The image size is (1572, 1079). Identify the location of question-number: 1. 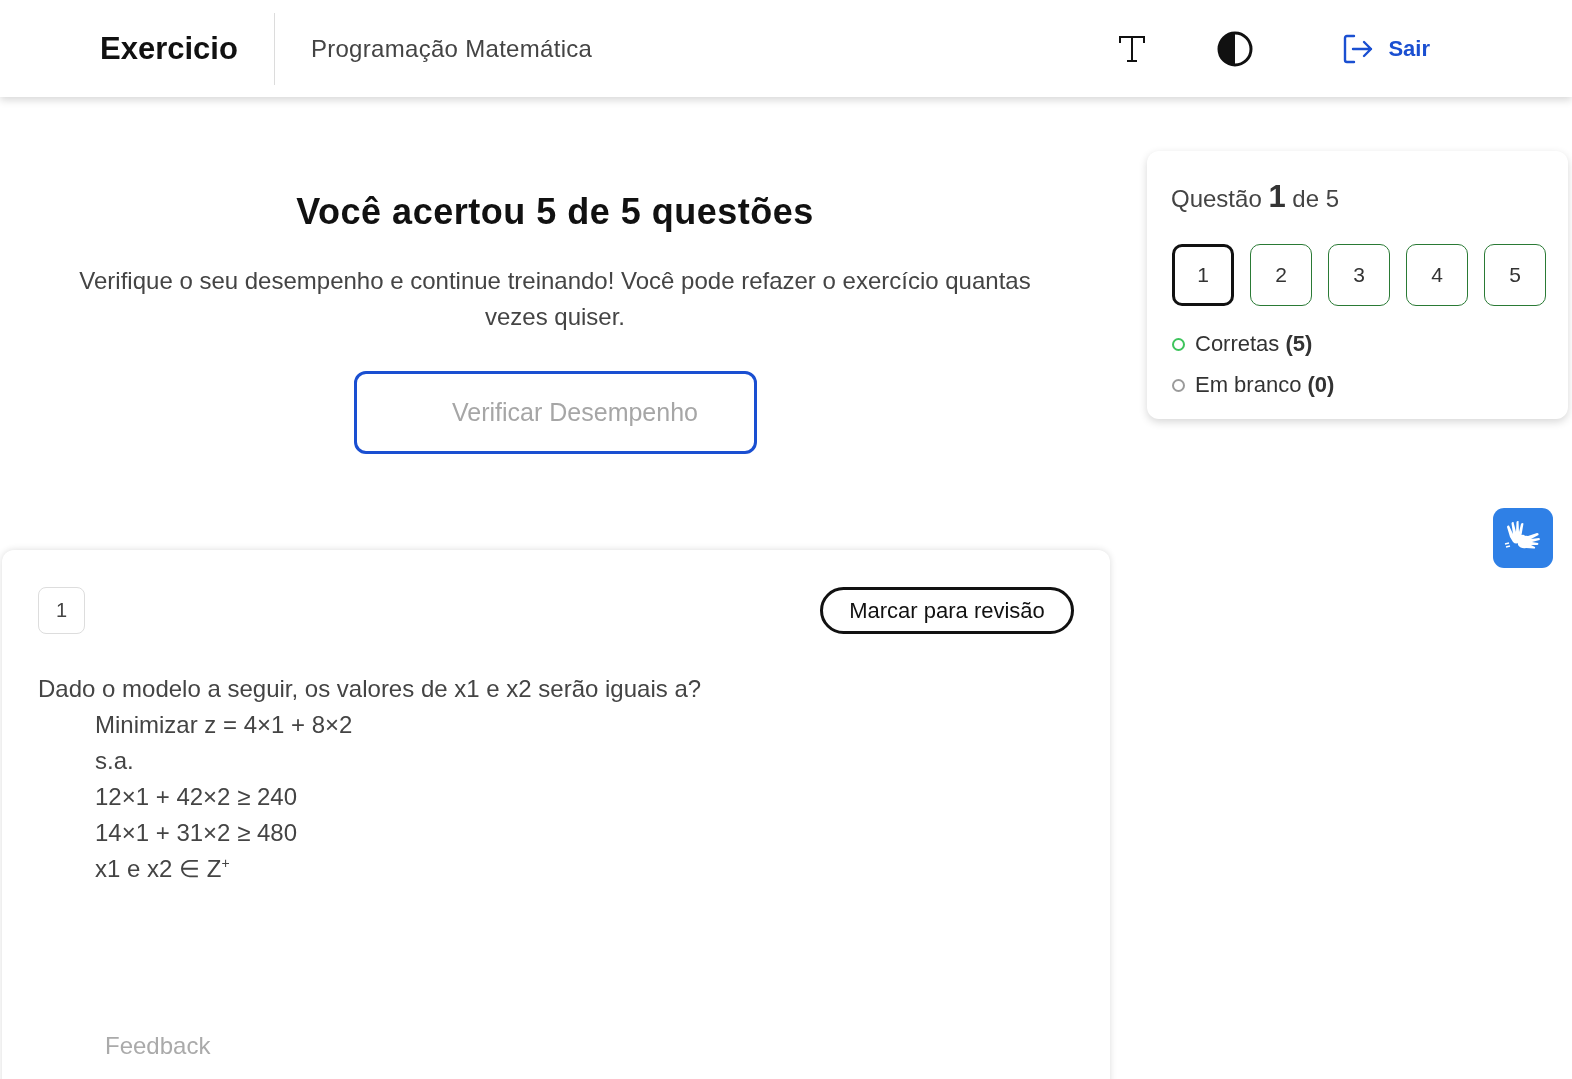
(61, 610).